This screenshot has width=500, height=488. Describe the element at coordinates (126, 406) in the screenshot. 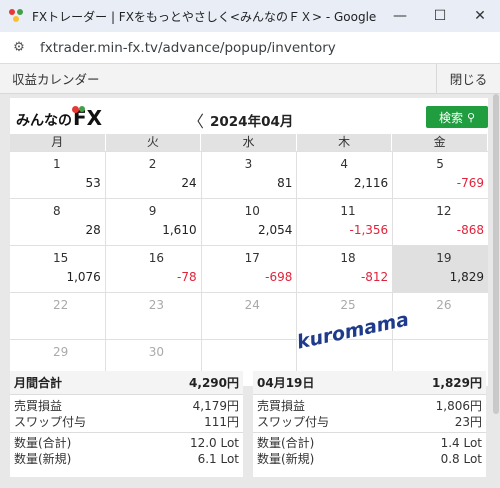

I see `summary-row: 売買損益 4,179円` at that location.